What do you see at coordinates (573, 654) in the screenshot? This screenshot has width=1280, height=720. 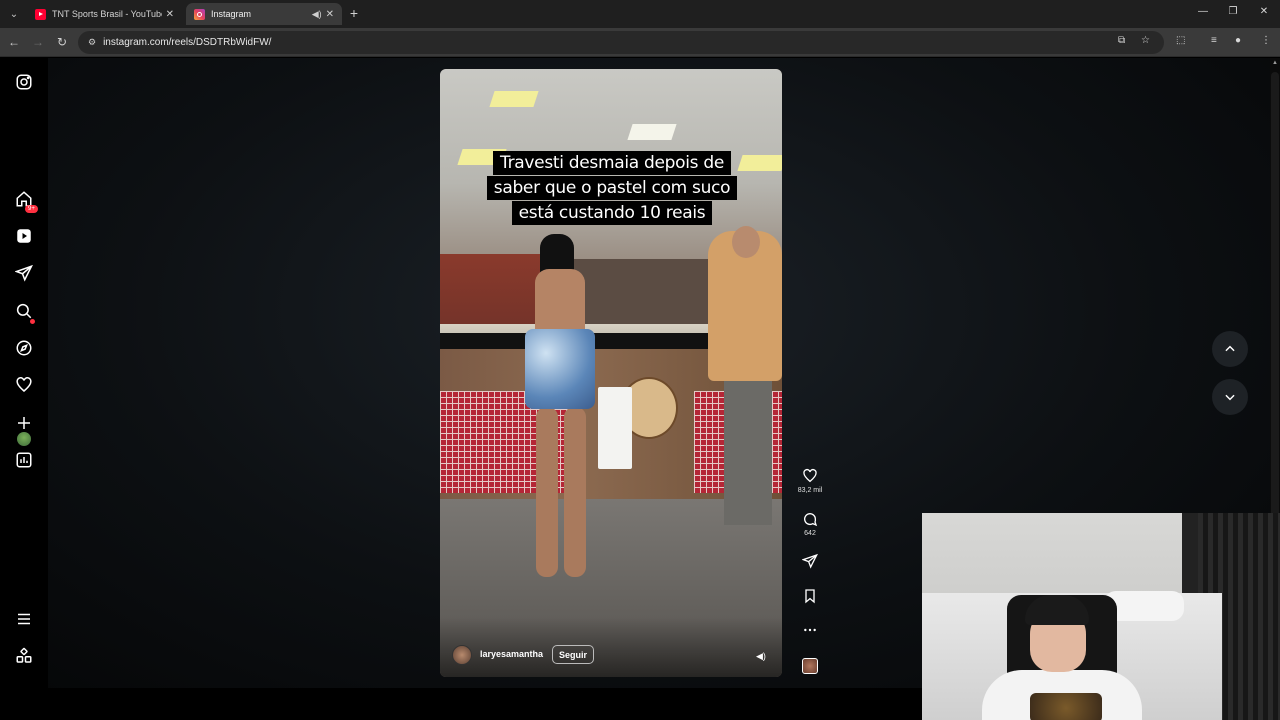 I see `follow-button: Seguir` at bounding box center [573, 654].